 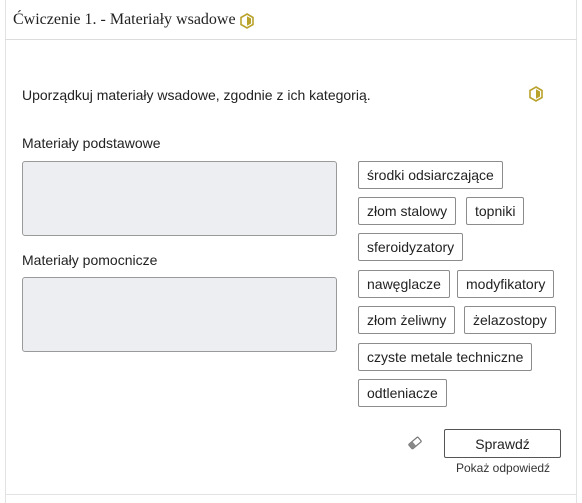 What do you see at coordinates (445, 357) in the screenshot?
I see `draggable-item: czyste metale techniczne` at bounding box center [445, 357].